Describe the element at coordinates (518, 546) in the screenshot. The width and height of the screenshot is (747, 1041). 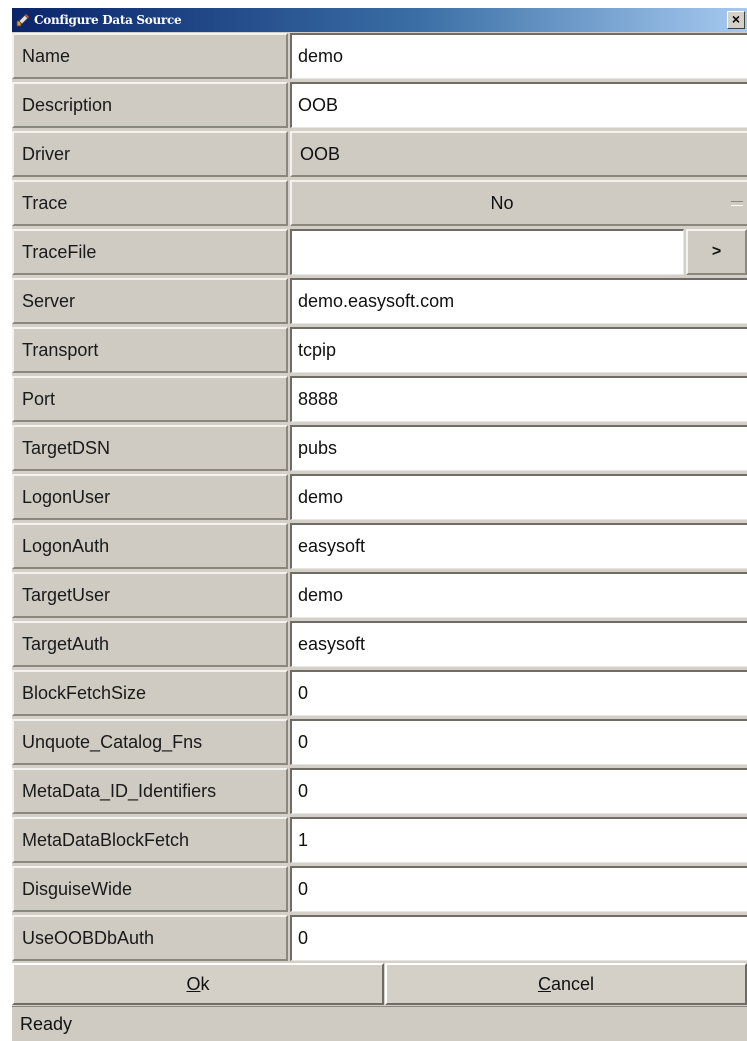
I see `logonauth-input: easysoft` at that location.